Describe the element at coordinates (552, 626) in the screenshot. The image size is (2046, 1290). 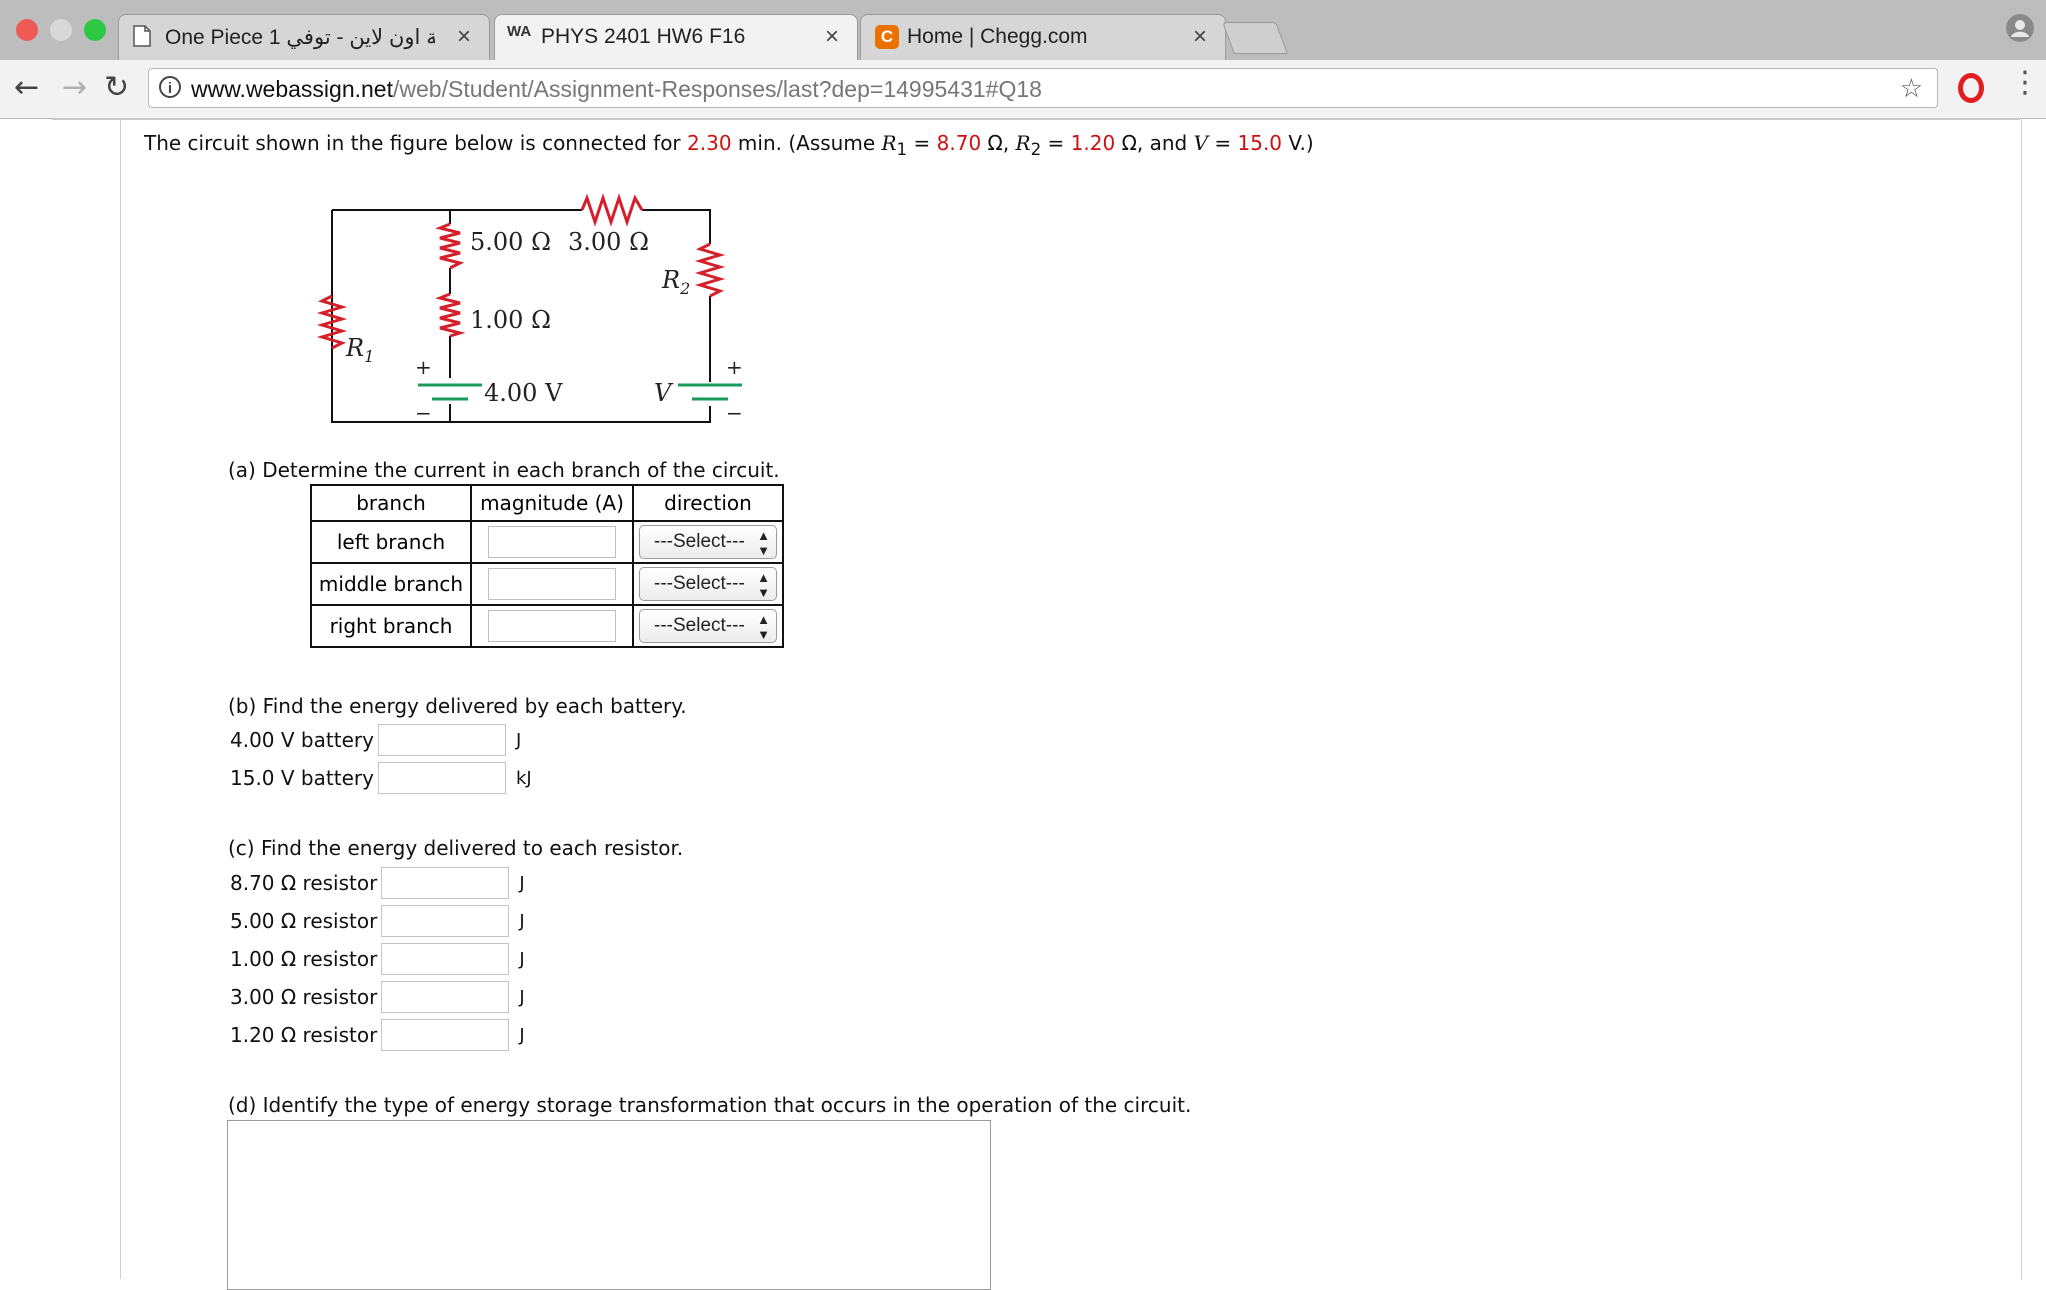
I see `right-branch-magnitude-input` at that location.